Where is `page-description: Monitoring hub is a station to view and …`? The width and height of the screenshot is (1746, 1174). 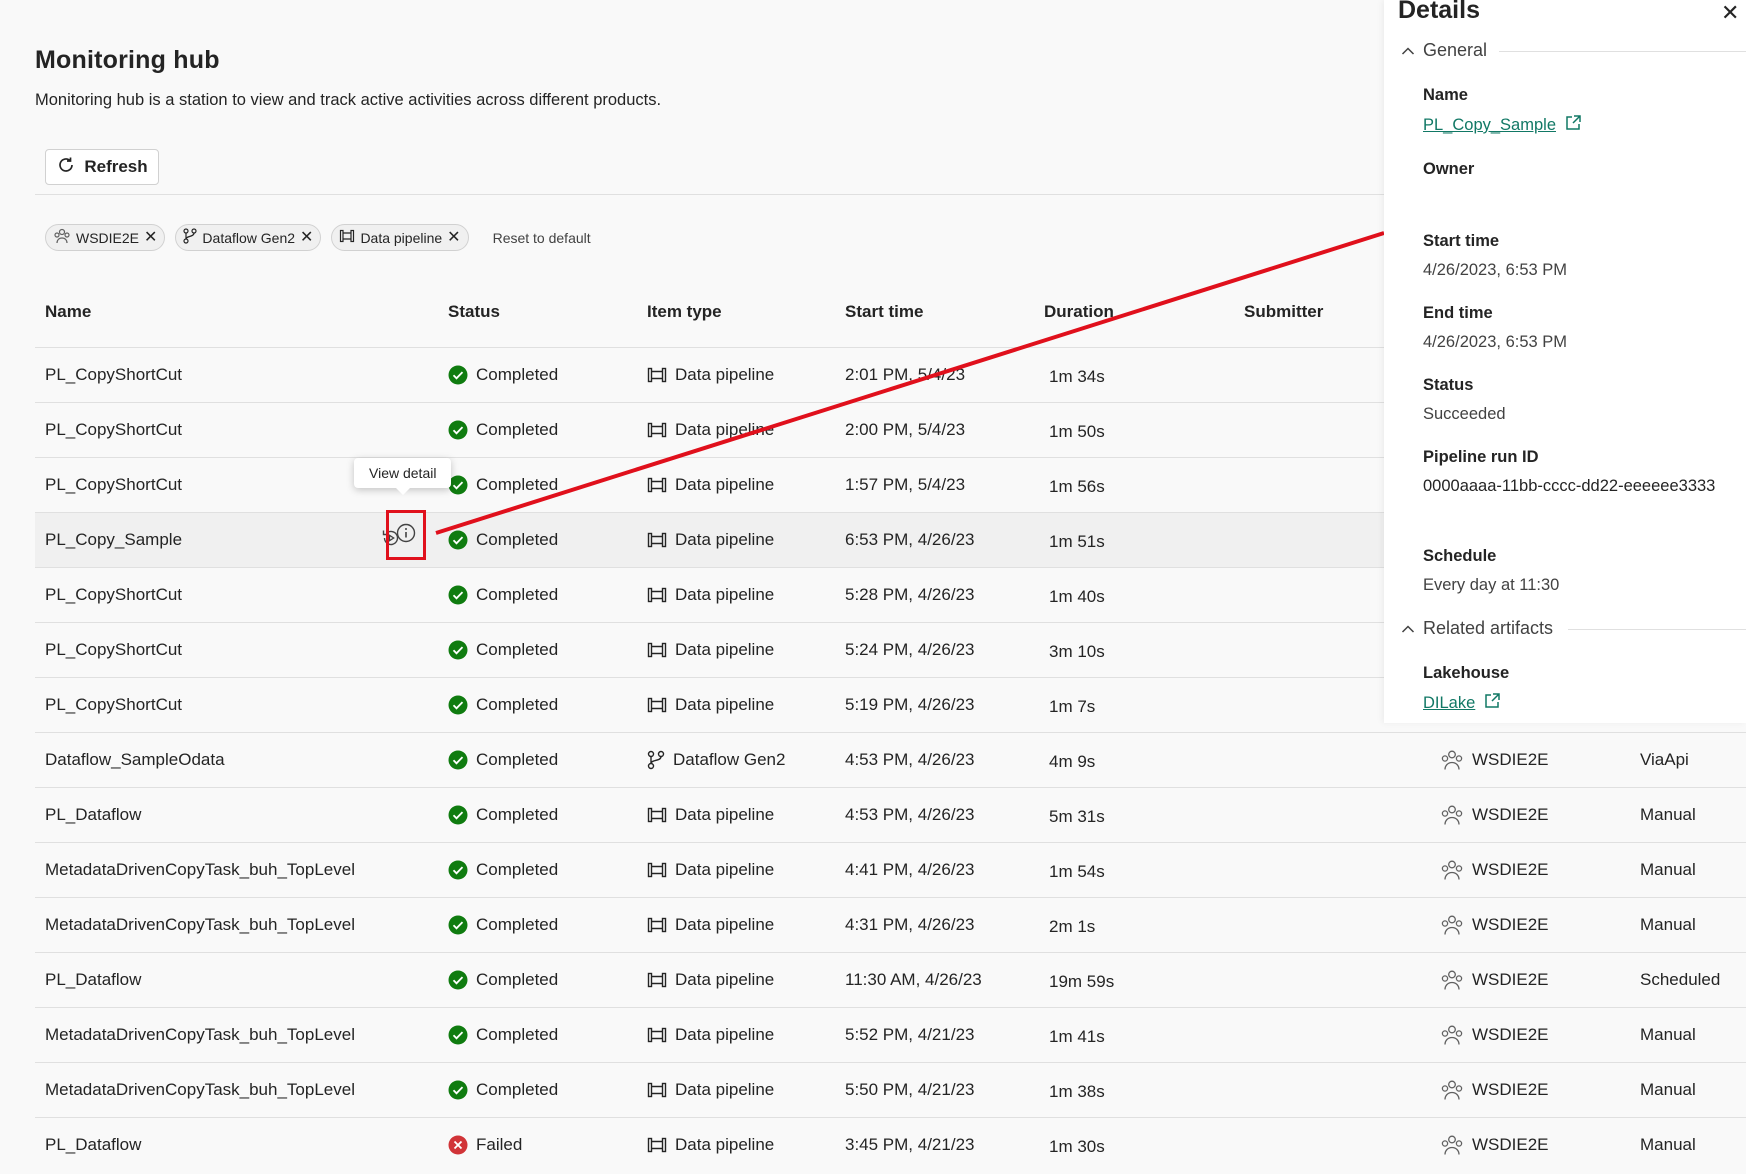 page-description: Monitoring hub is a station to view and … is located at coordinates (348, 100).